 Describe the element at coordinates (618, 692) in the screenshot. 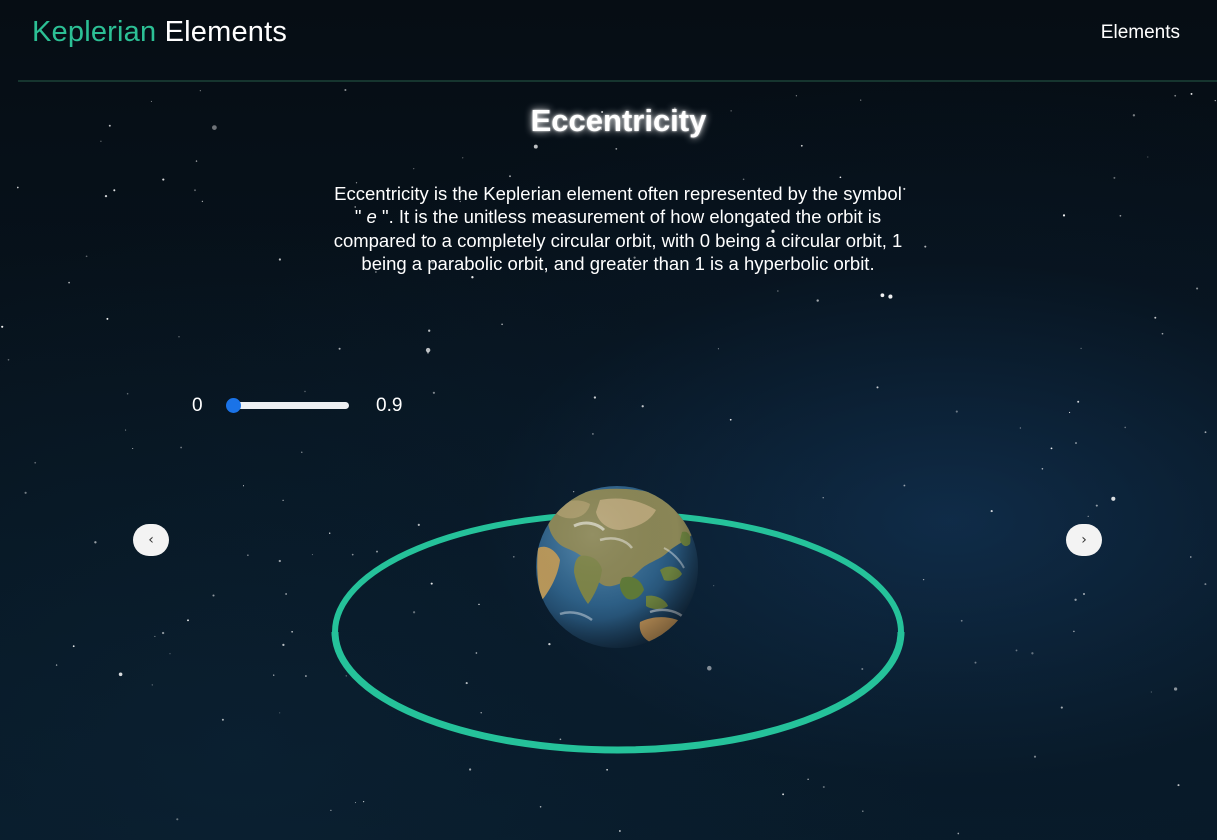

I see `orbit-ring-front` at that location.